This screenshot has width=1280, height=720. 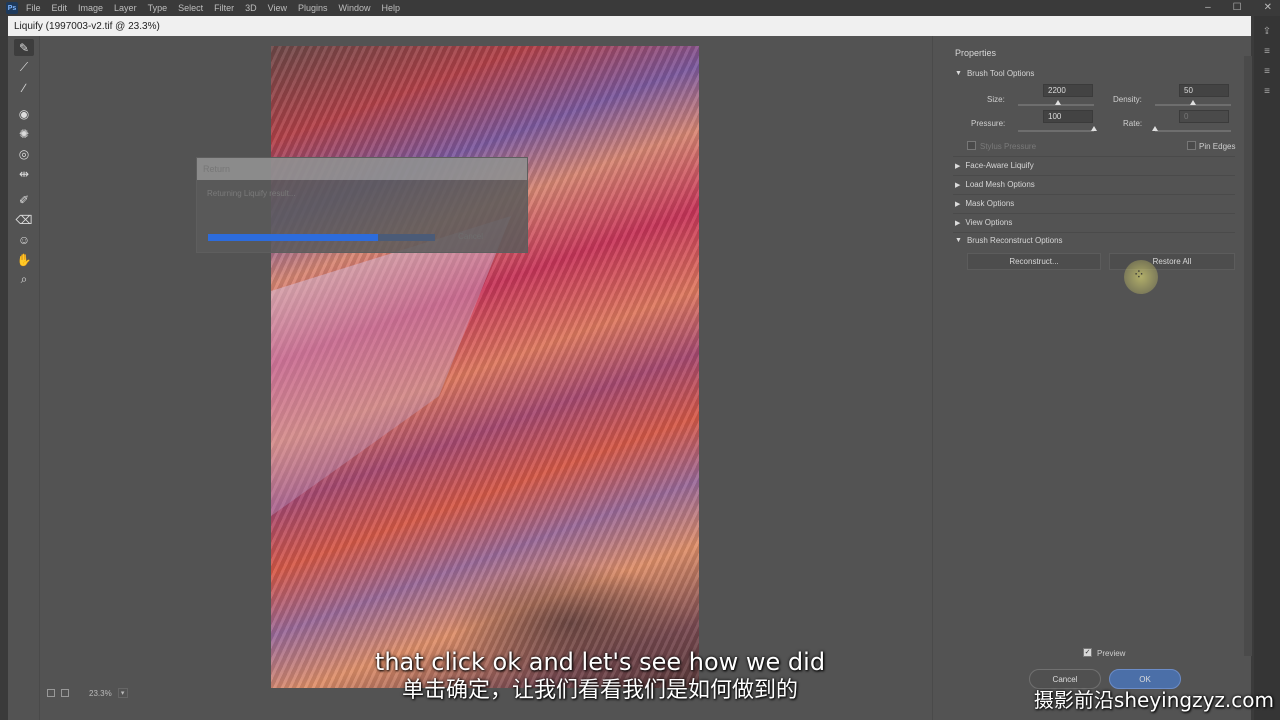 What do you see at coordinates (629, 26) in the screenshot?
I see `liquify-titlebar: Liquify (1997003-v2.tif @ 23.3%)` at bounding box center [629, 26].